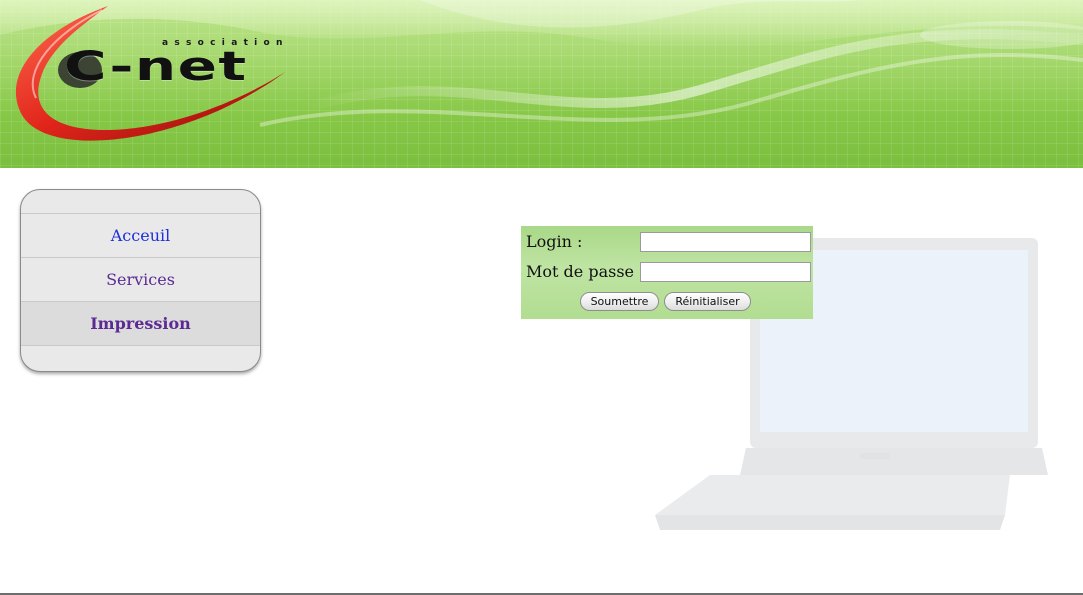 The width and height of the screenshot is (1083, 595). I want to click on login-row: Login :, so click(668, 242).